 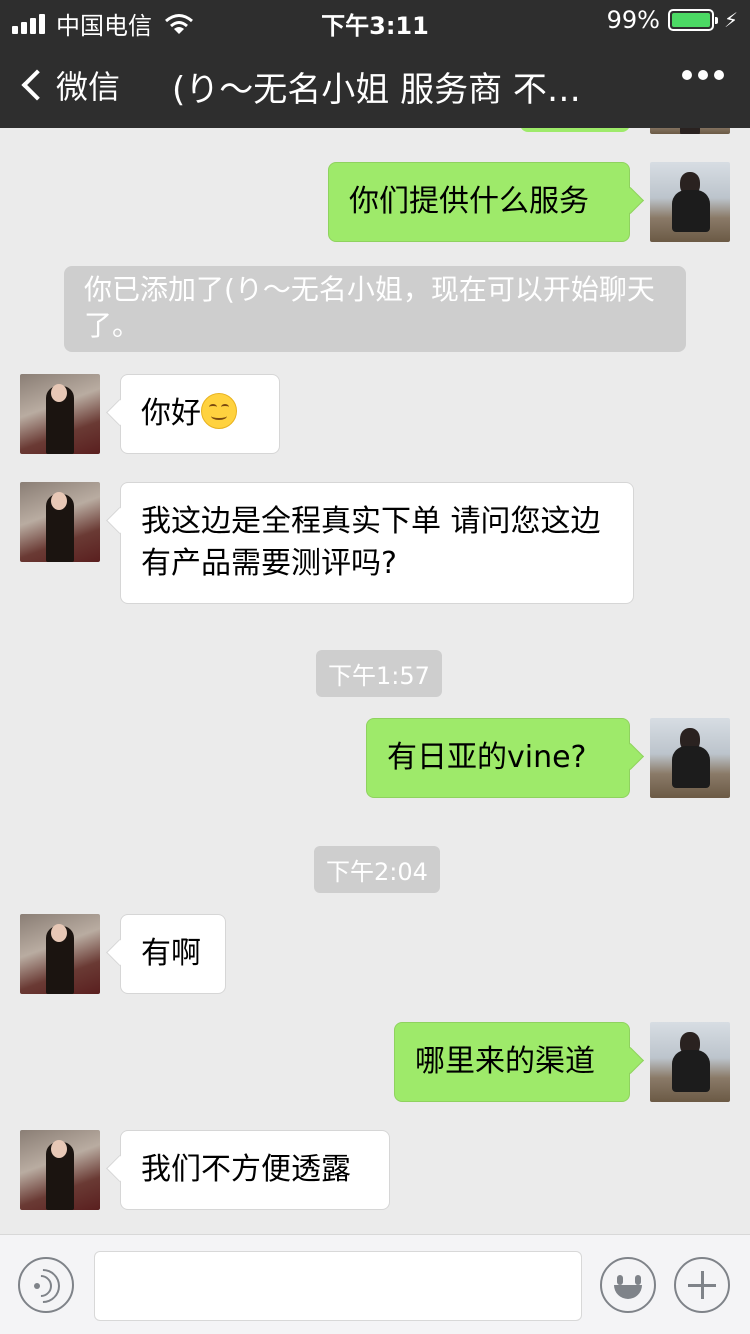 I want to click on message-bubble-received: 有啊, so click(x=173, y=954).